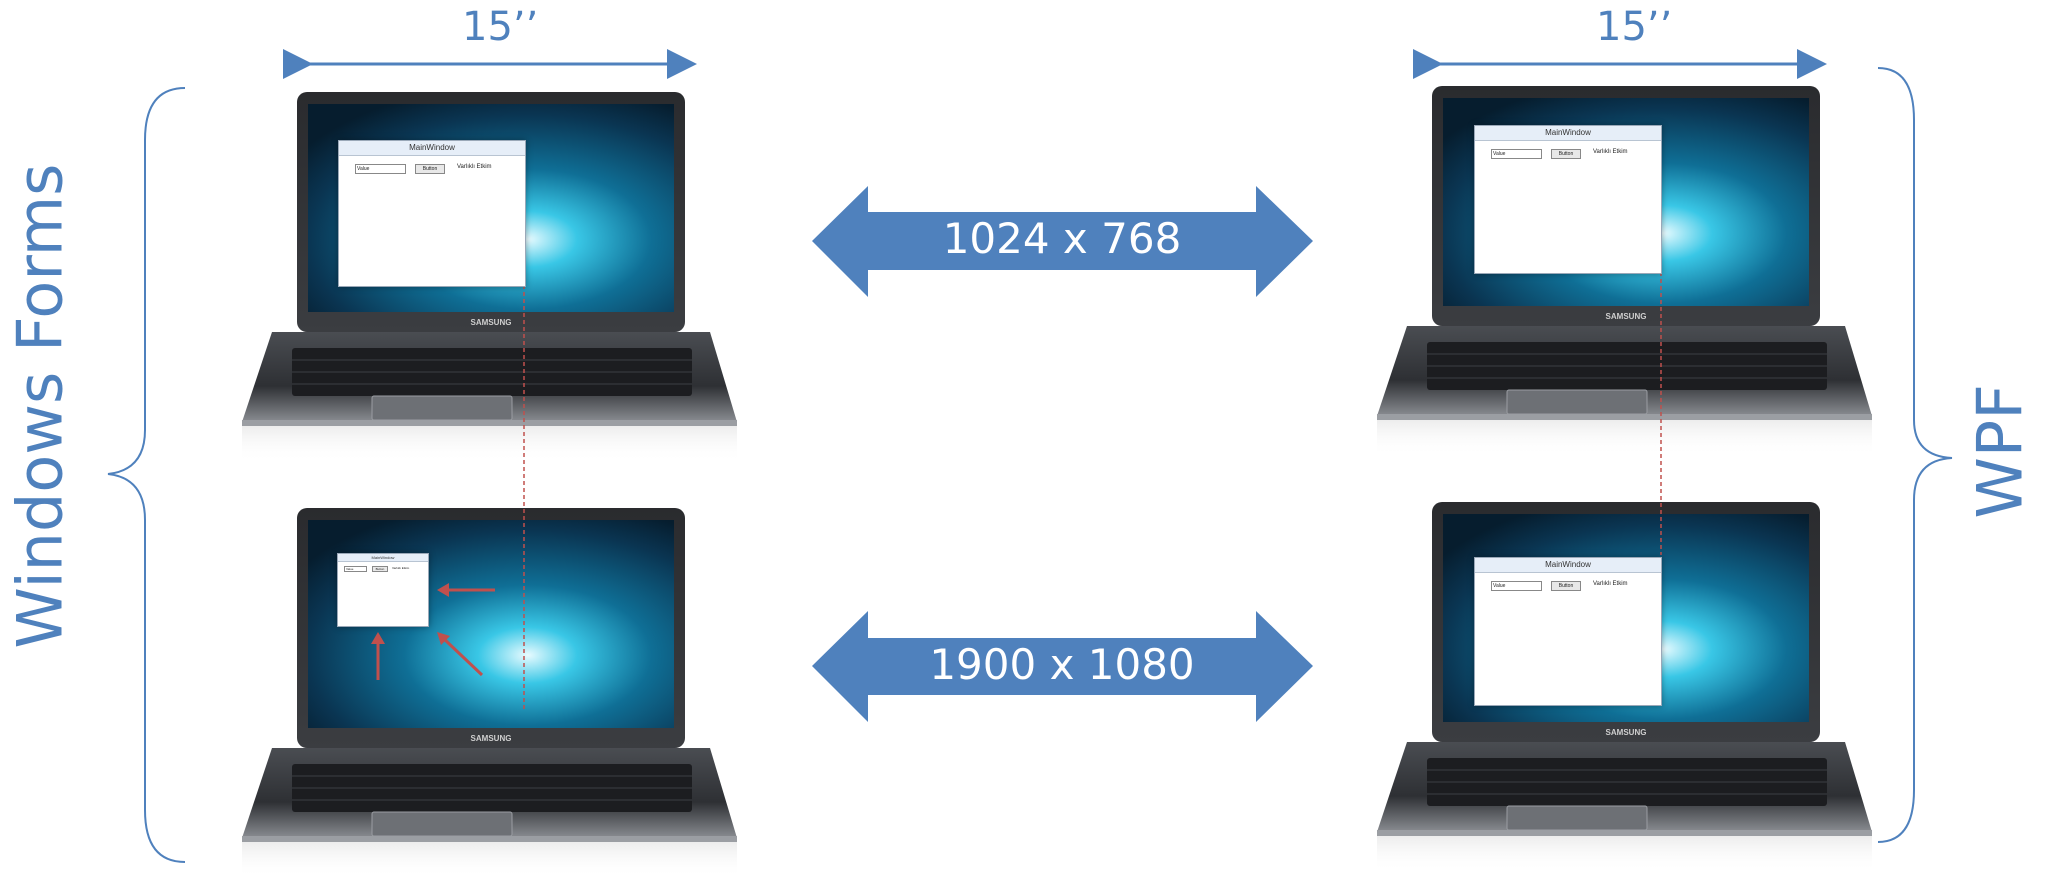 The width and height of the screenshot is (2070, 887). What do you see at coordinates (500, 27) in the screenshot?
I see `left-width-label: 15’’` at bounding box center [500, 27].